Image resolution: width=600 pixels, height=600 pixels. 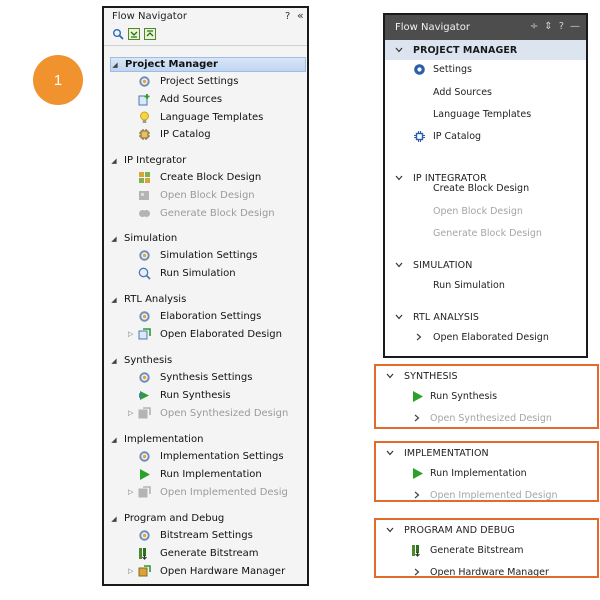 What do you see at coordinates (198, 273) in the screenshot?
I see `nav-item-label: Run Simulation` at bounding box center [198, 273].